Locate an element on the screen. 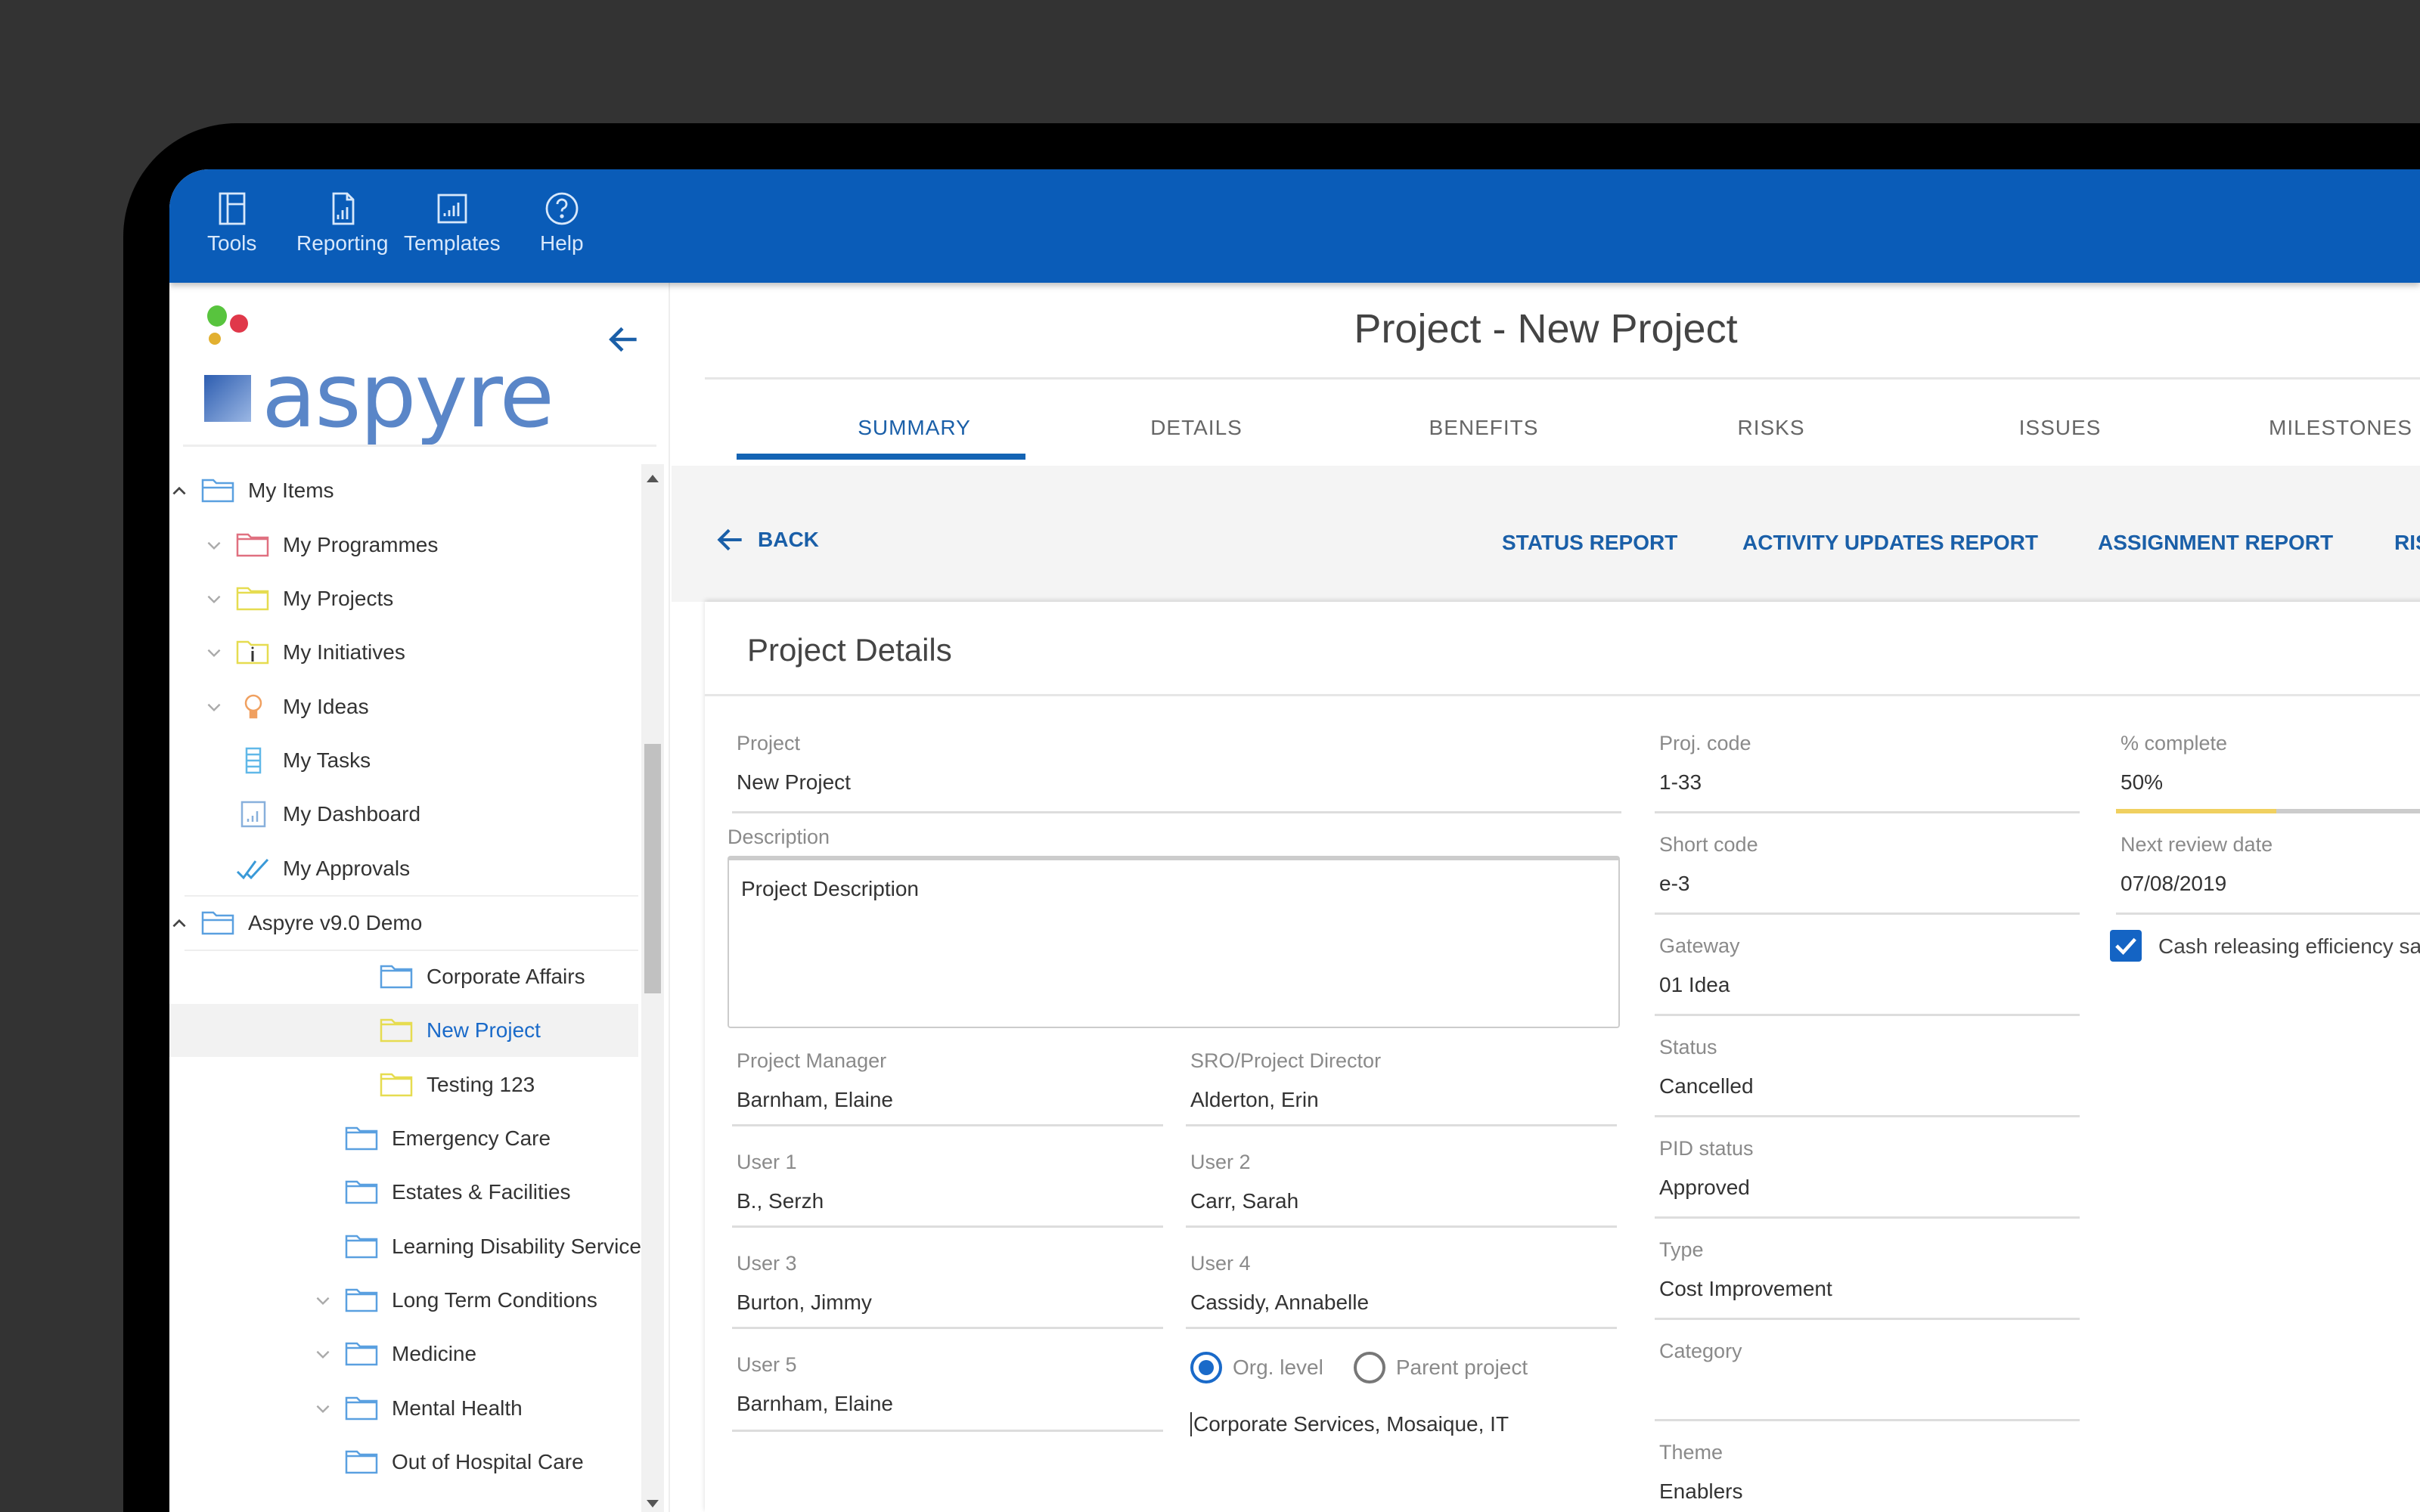 Image resolution: width=2420 pixels, height=1512 pixels. user1-field: User 1 B., Serzh is located at coordinates (947, 1189).